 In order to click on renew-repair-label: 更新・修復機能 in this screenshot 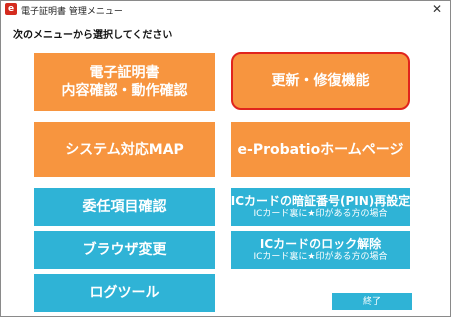, I will do `click(320, 81)`.